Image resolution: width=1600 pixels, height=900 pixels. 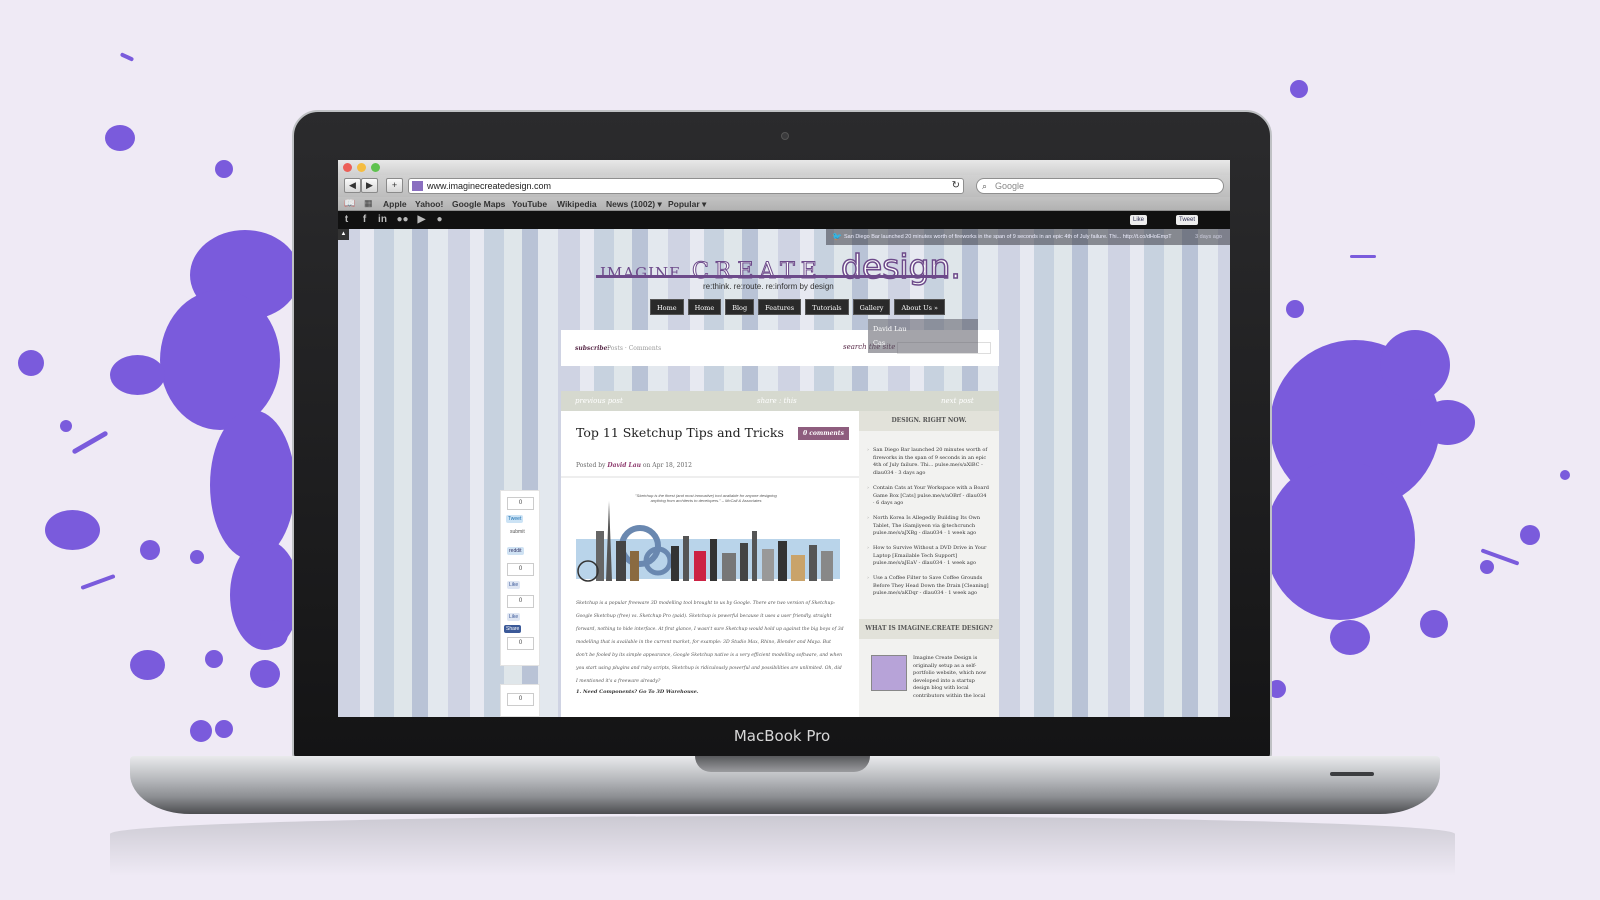 I want to click on ticker-time: 3 days ago, so click(x=1208, y=237).